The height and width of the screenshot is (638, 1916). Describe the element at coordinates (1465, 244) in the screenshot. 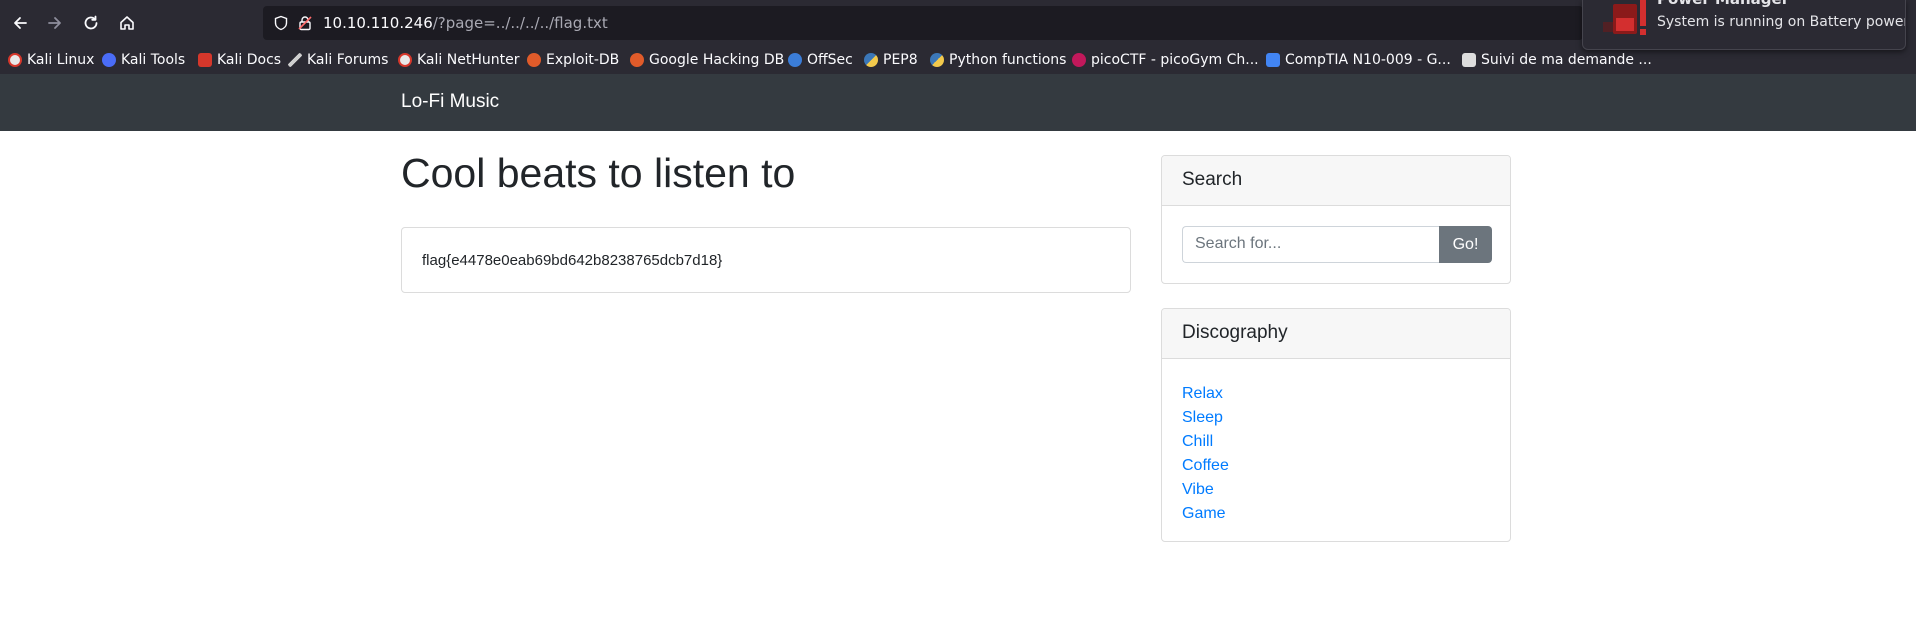

I see `search-go-button: Go!` at that location.